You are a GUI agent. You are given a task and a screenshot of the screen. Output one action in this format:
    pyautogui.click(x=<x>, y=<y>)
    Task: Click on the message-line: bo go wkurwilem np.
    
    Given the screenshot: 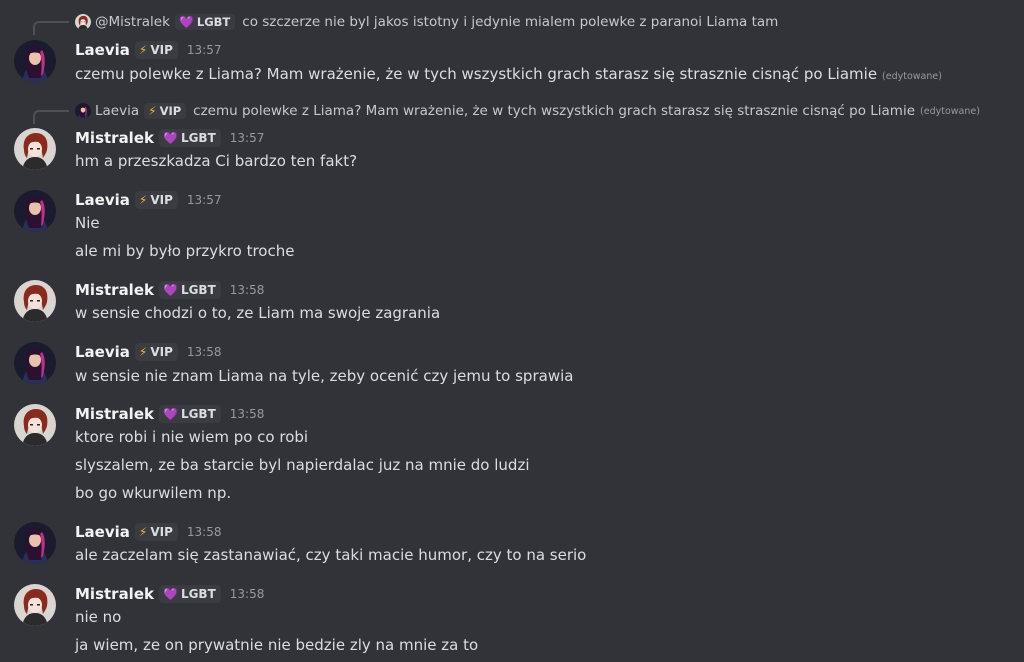 What is the action you would take?
    pyautogui.click(x=153, y=493)
    